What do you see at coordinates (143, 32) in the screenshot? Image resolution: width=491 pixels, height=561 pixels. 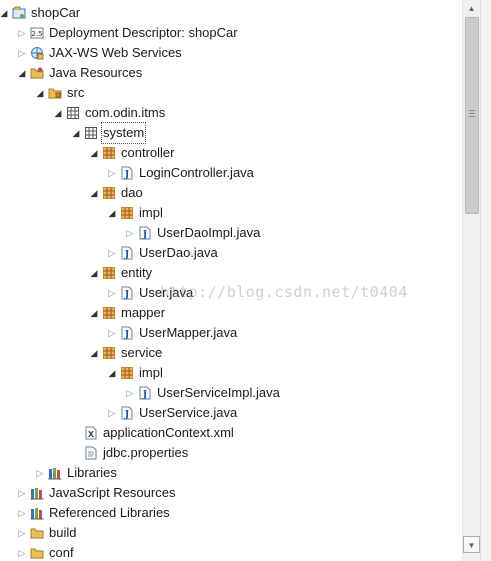 I see `tree-item-label: Deployment Descriptor: shopCar` at bounding box center [143, 32].